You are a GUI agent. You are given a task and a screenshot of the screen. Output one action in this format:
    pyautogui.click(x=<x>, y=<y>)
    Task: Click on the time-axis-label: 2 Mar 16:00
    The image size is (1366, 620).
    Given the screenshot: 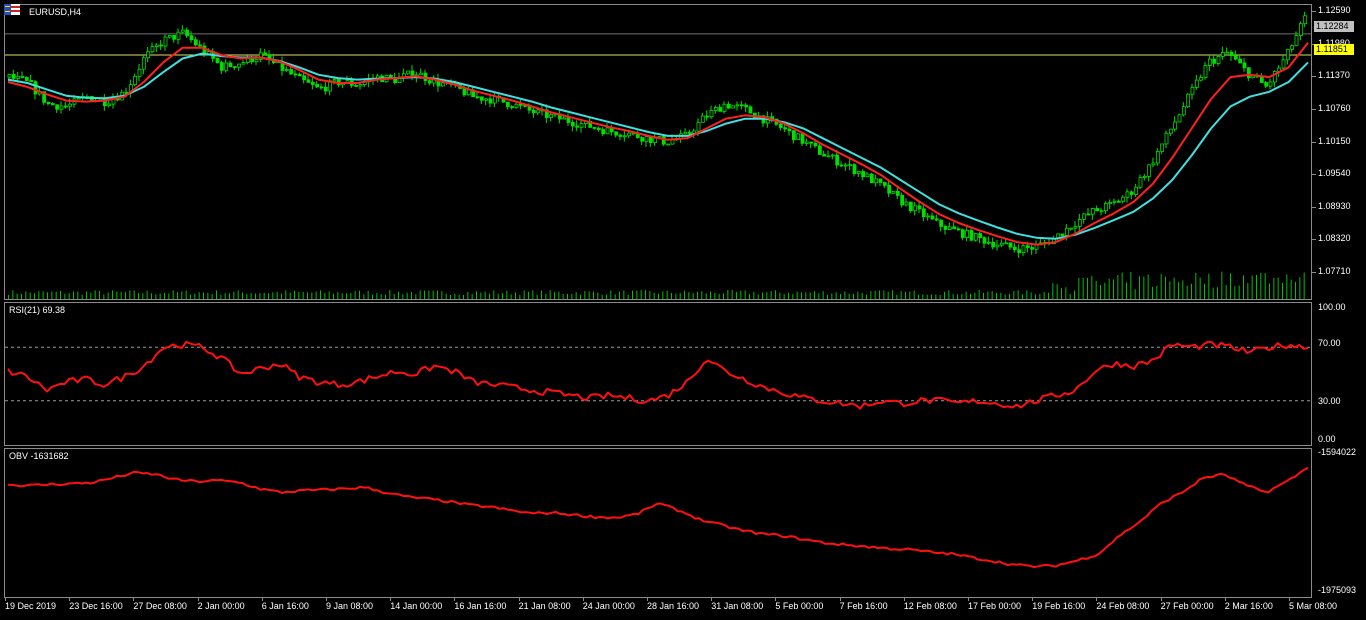 What is the action you would take?
    pyautogui.click(x=1248, y=606)
    